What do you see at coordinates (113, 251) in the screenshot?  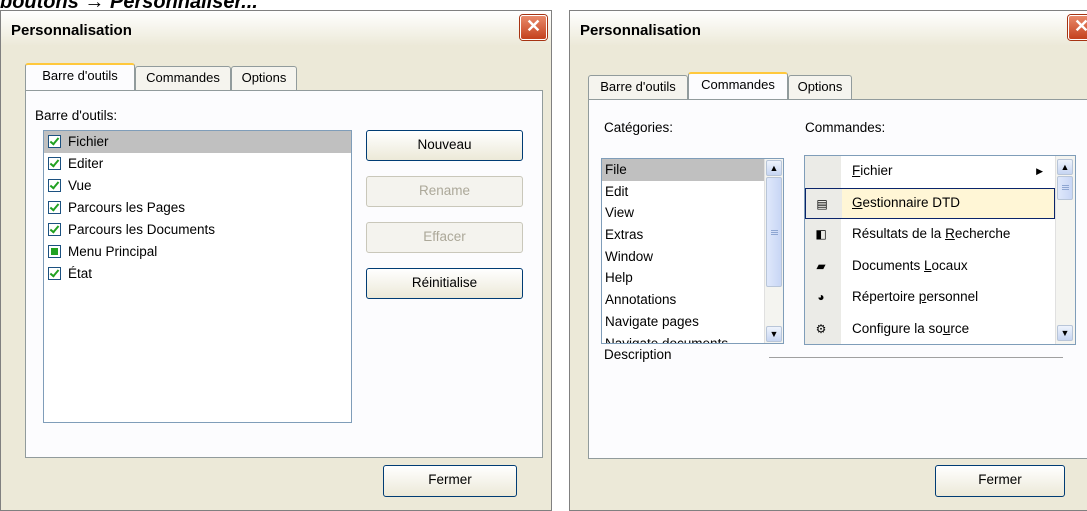 I see `toolbar-item-label: Menu Principal` at bounding box center [113, 251].